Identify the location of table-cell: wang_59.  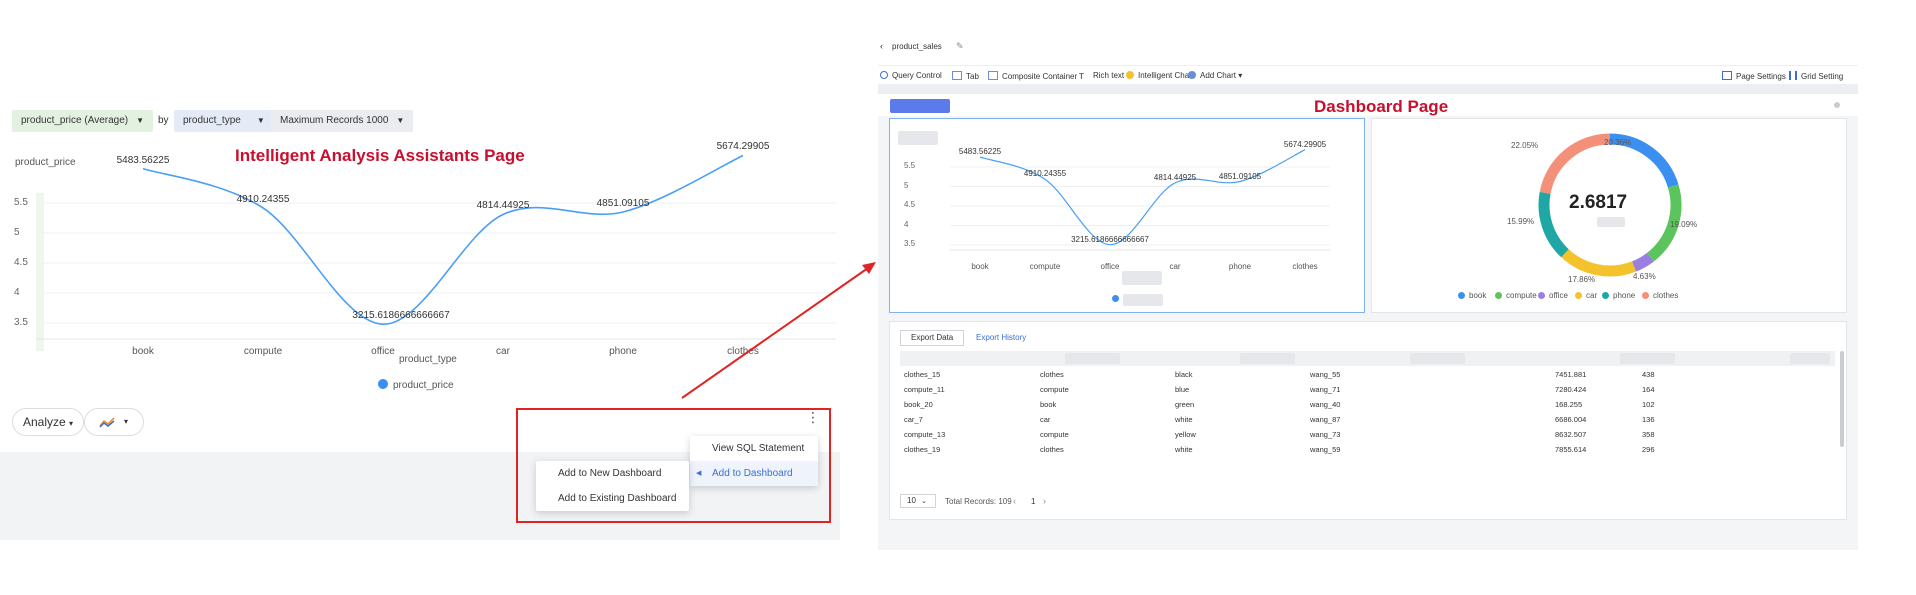
(1325, 449).